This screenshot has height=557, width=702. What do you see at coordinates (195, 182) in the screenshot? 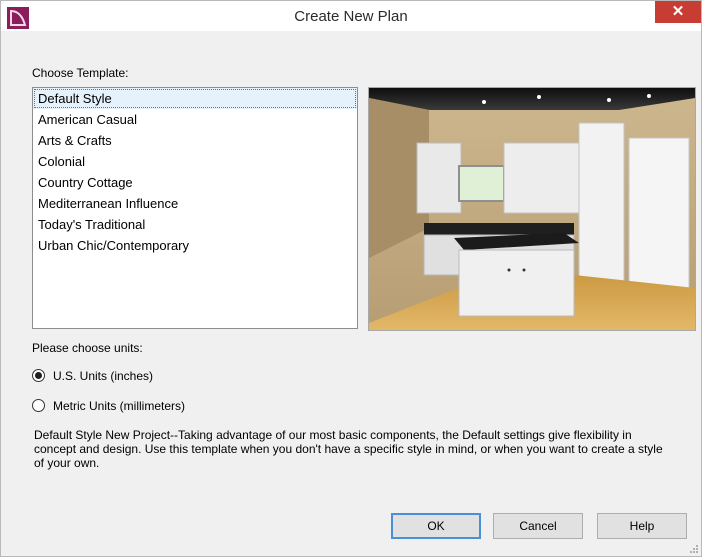
I see `template-item: Country Cottage` at bounding box center [195, 182].